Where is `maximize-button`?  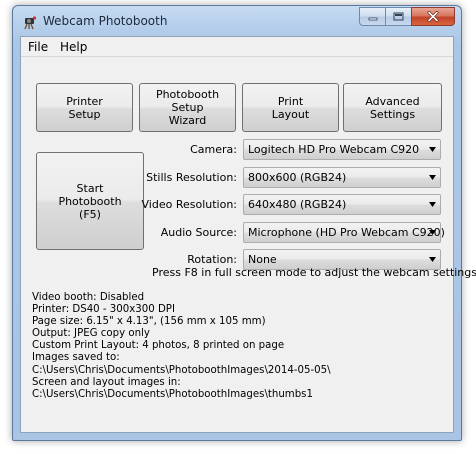 maximize-button is located at coordinates (398, 16).